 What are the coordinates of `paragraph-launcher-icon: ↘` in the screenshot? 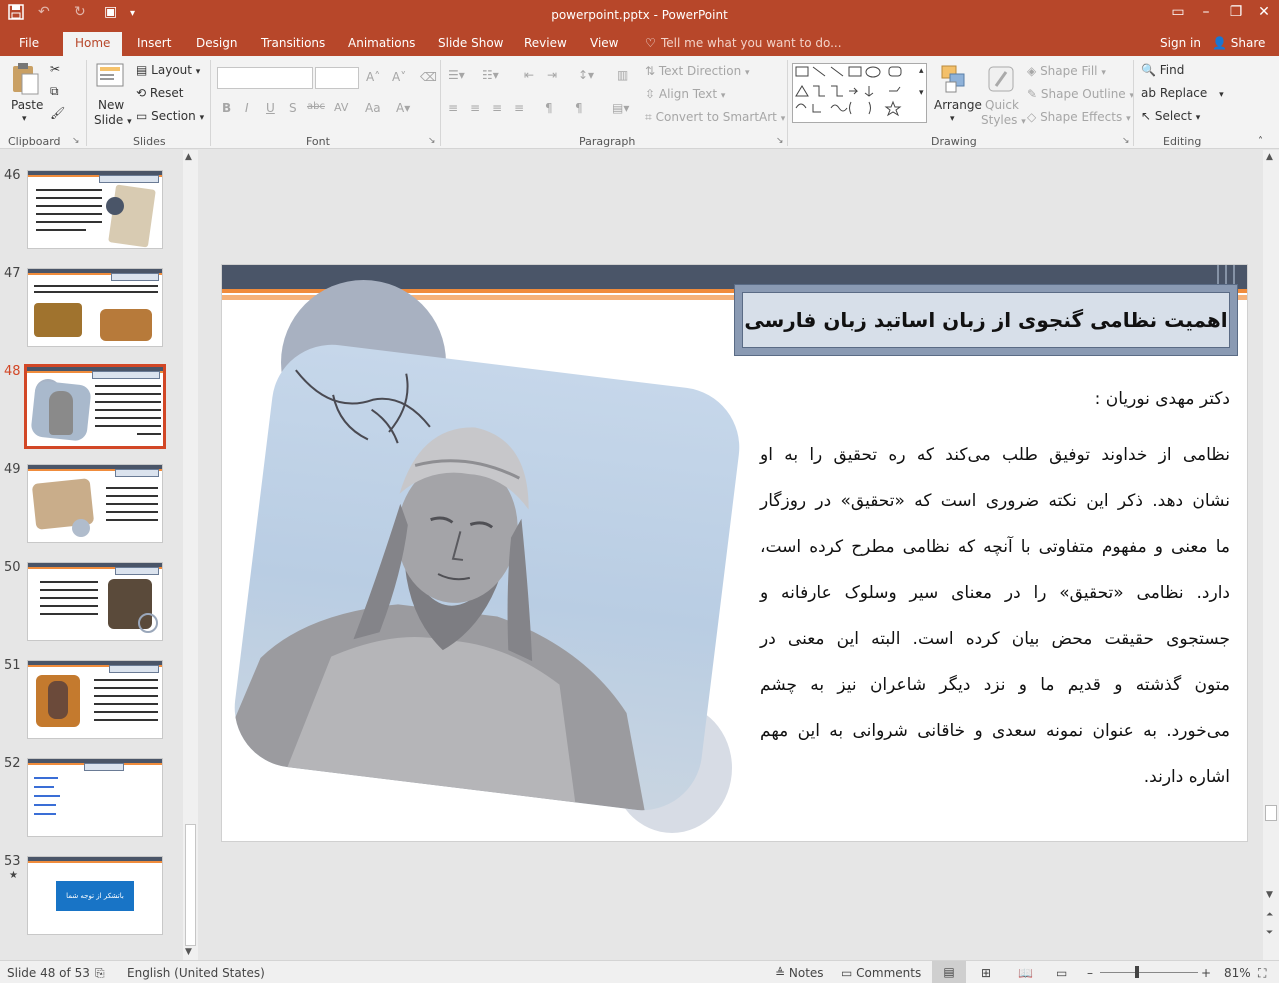 It's located at (780, 141).